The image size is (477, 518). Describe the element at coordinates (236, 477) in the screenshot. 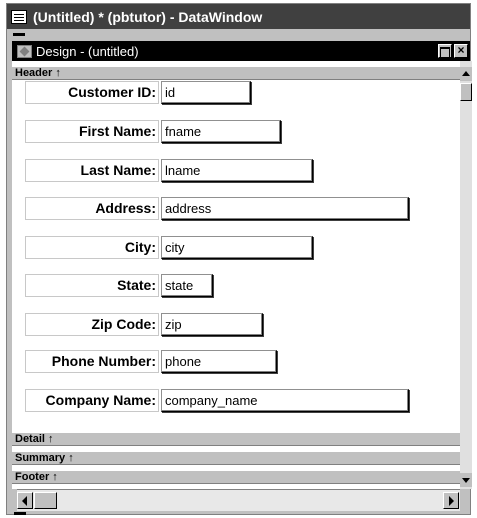

I see `band-footer: Footer ↑` at that location.